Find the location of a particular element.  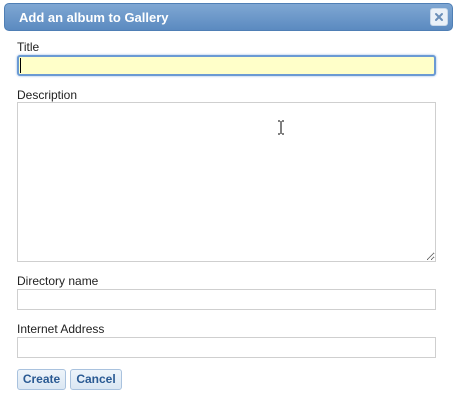

text-caret is located at coordinates (20, 65).